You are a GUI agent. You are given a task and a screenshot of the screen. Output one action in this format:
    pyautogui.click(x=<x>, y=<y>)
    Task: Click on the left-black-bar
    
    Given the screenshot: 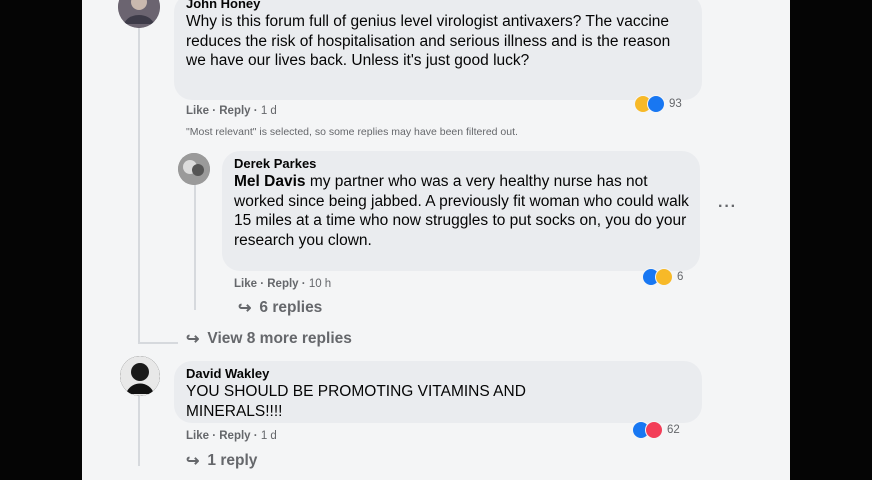 What is the action you would take?
    pyautogui.click(x=41, y=240)
    